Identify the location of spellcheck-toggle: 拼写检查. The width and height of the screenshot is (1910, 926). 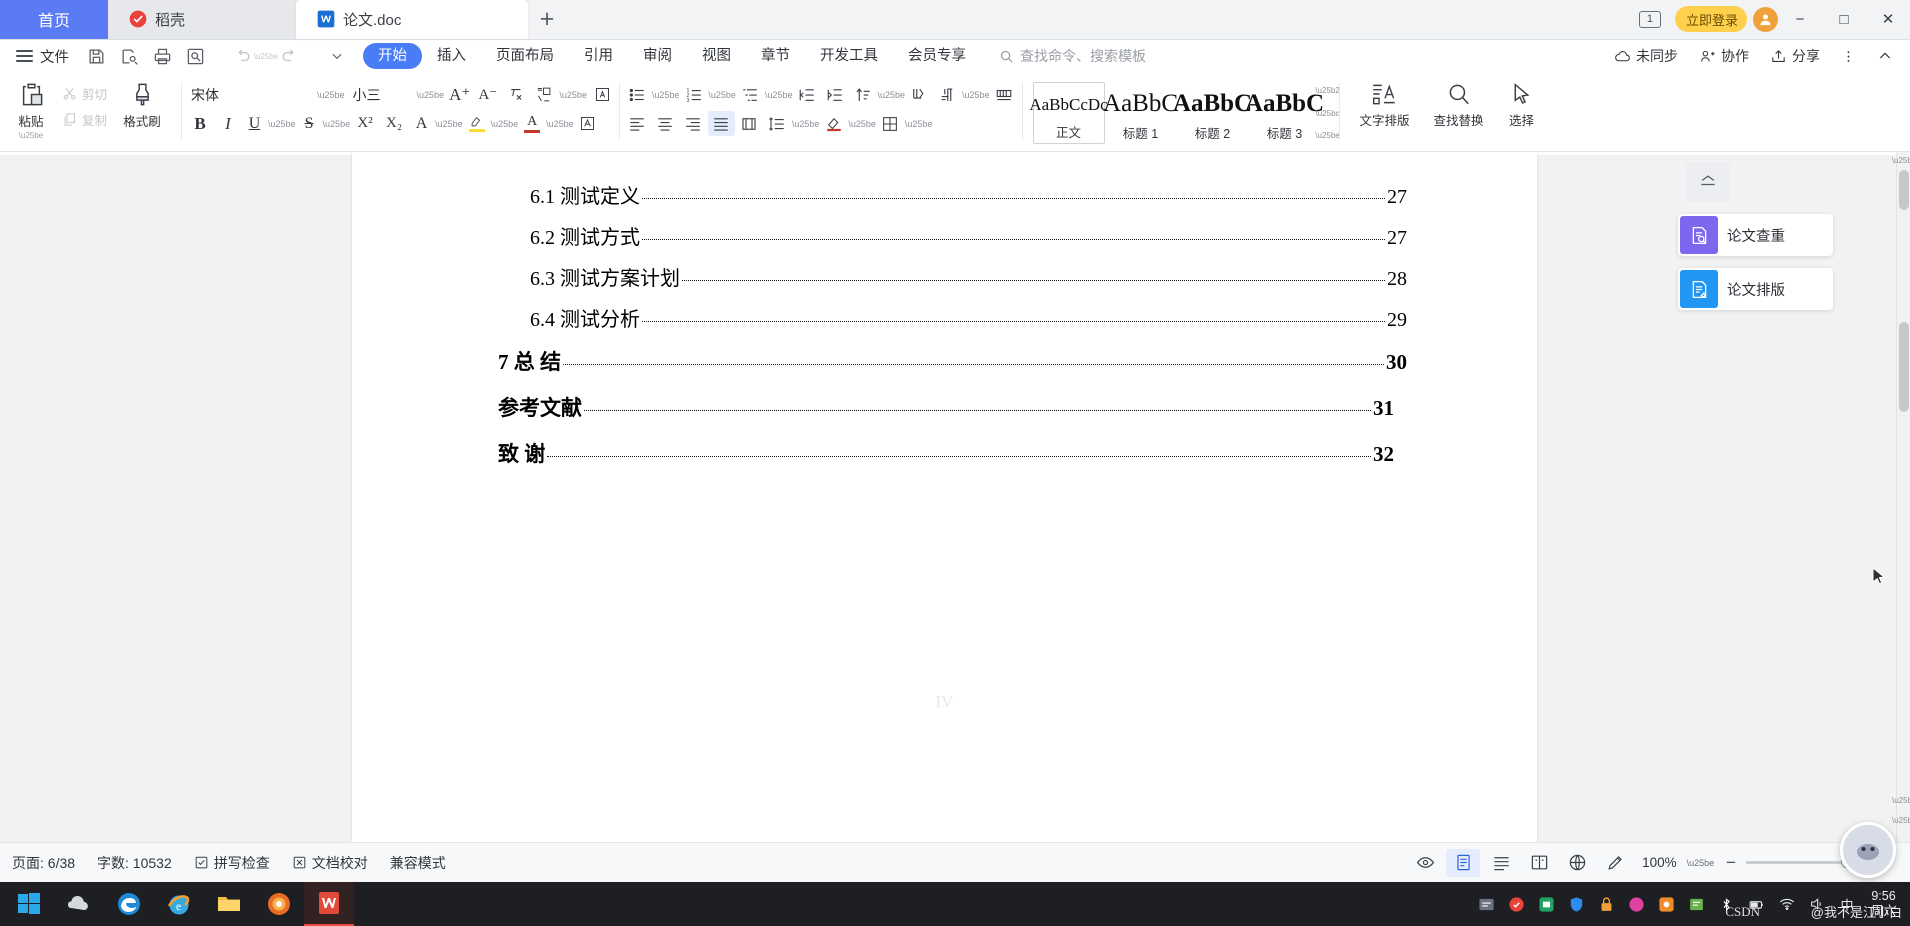
(232, 863).